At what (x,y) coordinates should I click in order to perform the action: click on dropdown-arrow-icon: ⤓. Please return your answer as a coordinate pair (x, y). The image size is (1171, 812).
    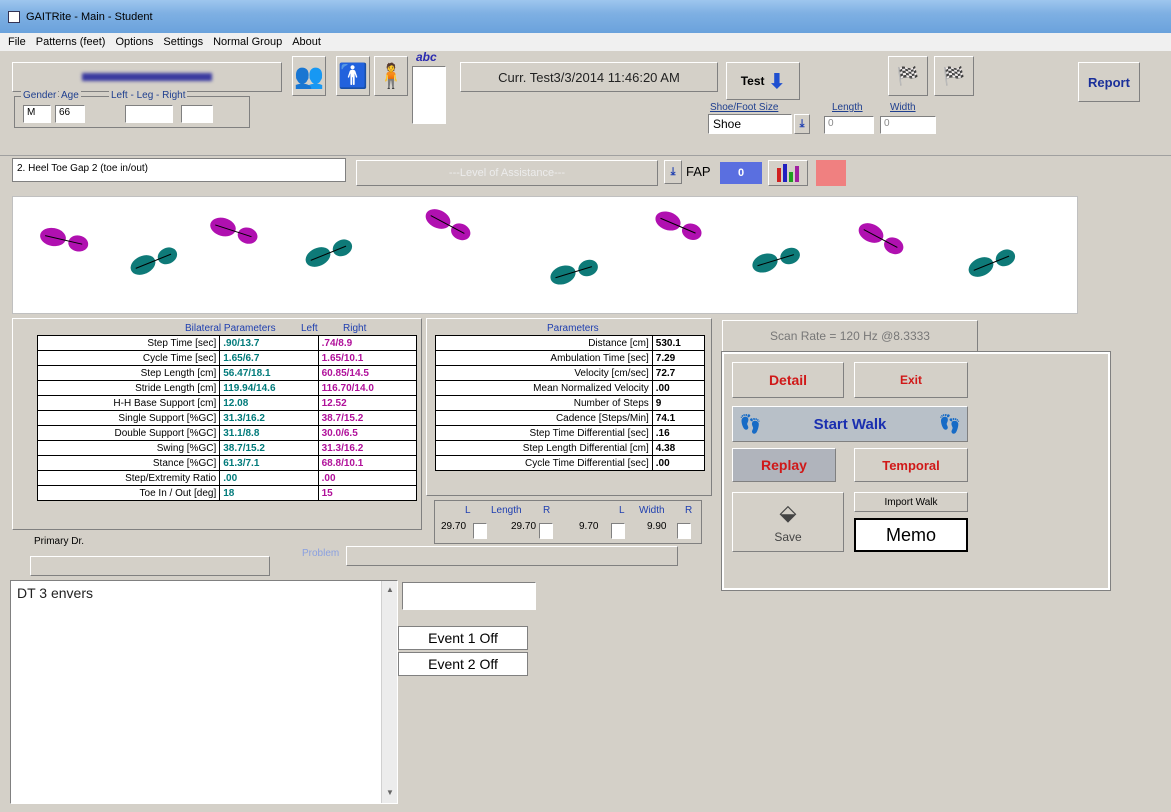
    Looking at the image, I should click on (802, 123).